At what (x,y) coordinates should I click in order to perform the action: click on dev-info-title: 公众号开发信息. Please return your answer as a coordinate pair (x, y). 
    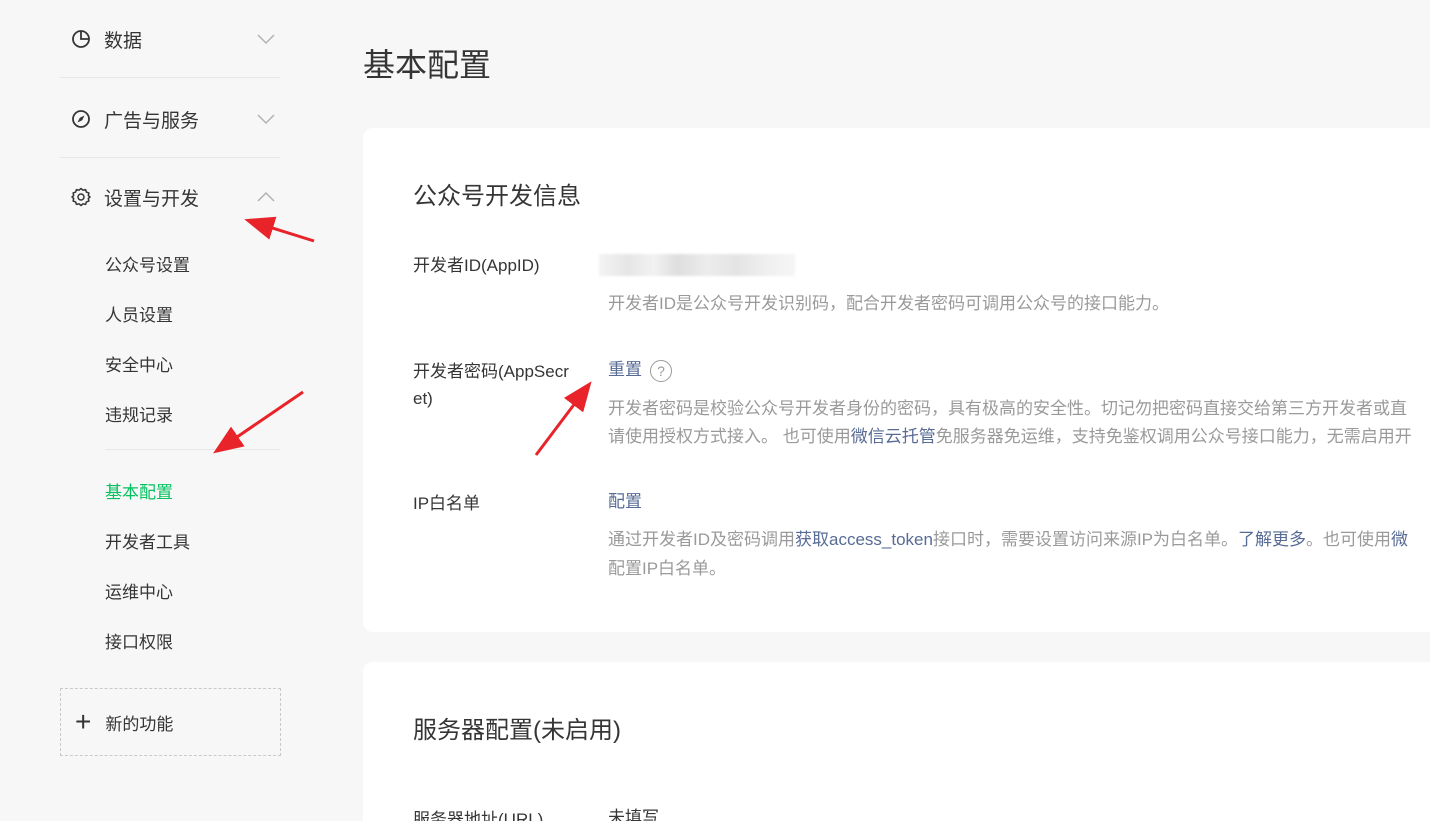
    Looking at the image, I should click on (497, 196).